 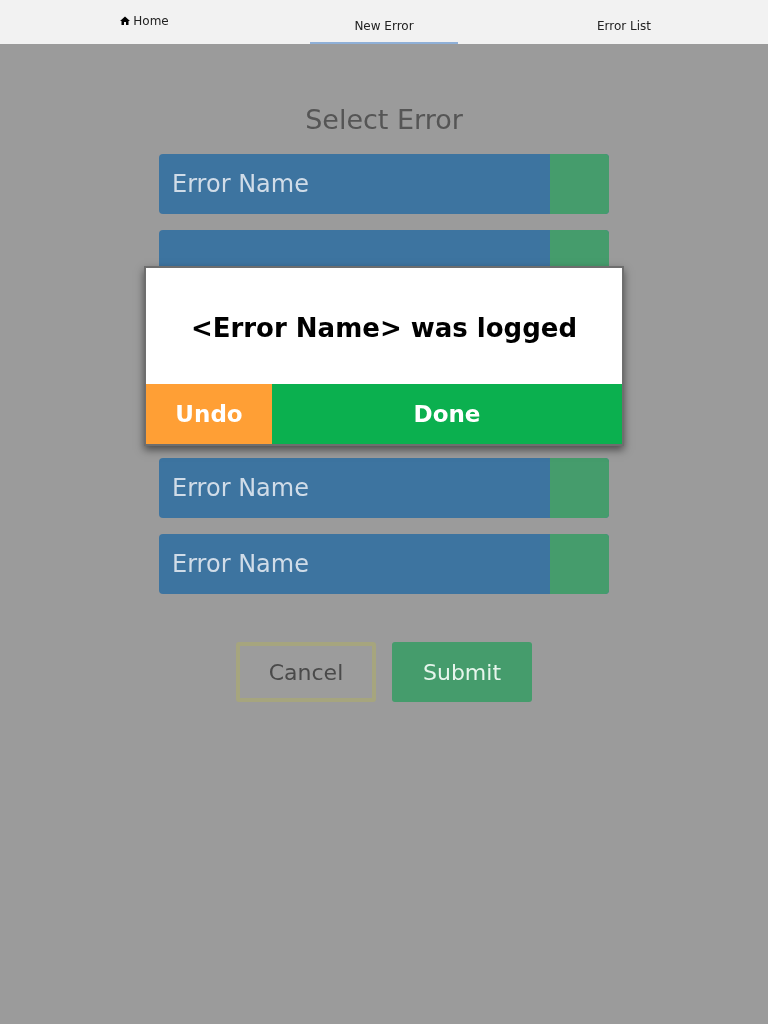 What do you see at coordinates (384, 119) in the screenshot?
I see `page-title: Select Error` at bounding box center [384, 119].